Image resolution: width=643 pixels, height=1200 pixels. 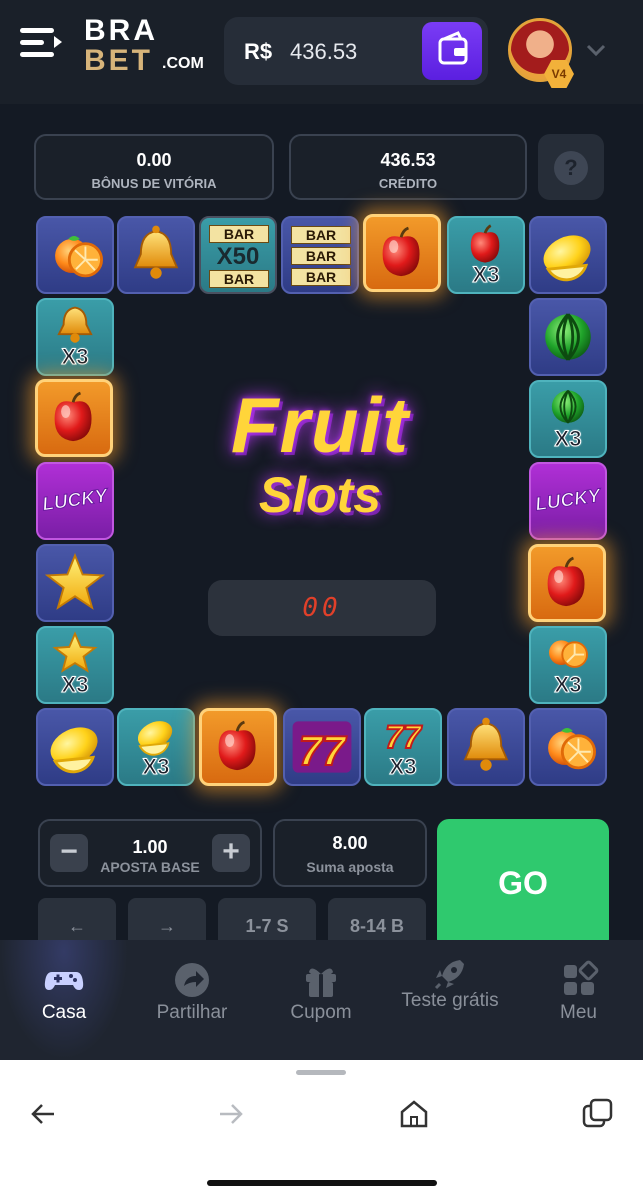 I want to click on logo-line1: BRA, so click(x=121, y=30).